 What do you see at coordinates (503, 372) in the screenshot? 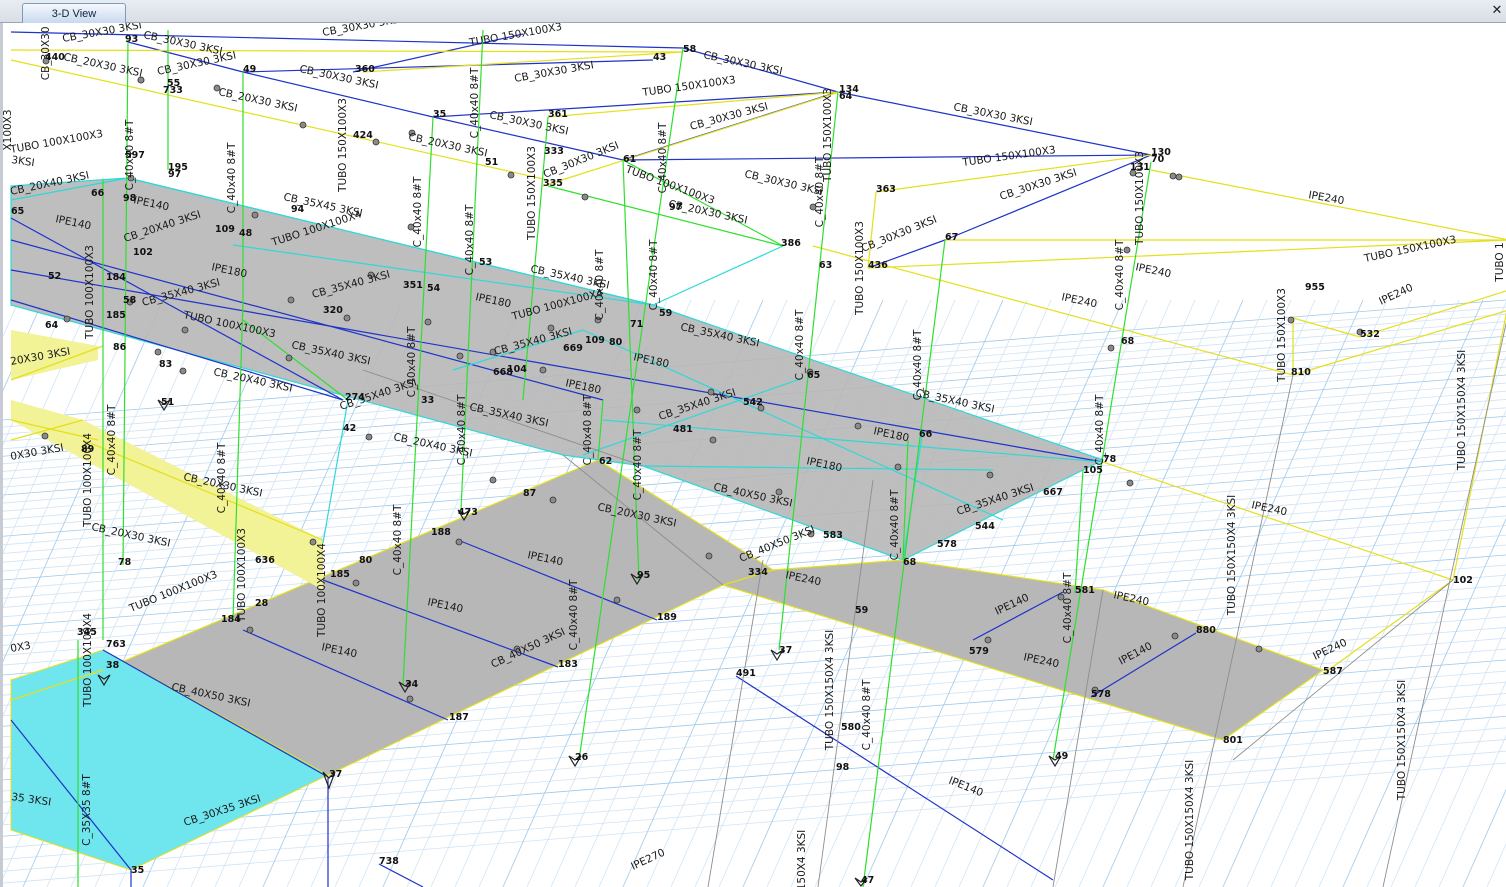
I see `joint-number-label: 668` at bounding box center [503, 372].